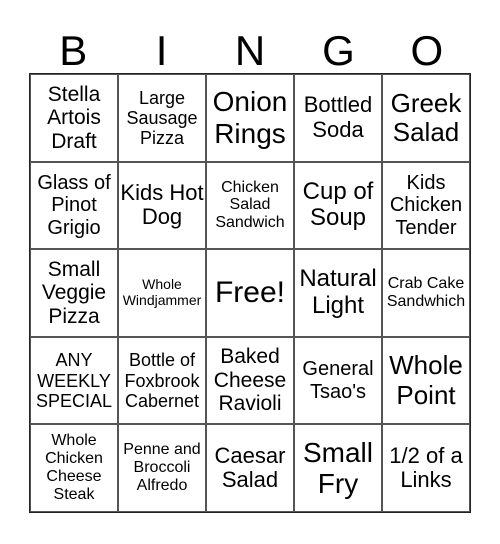  What do you see at coordinates (338, 50) in the screenshot?
I see `header-letter-g: G` at bounding box center [338, 50].